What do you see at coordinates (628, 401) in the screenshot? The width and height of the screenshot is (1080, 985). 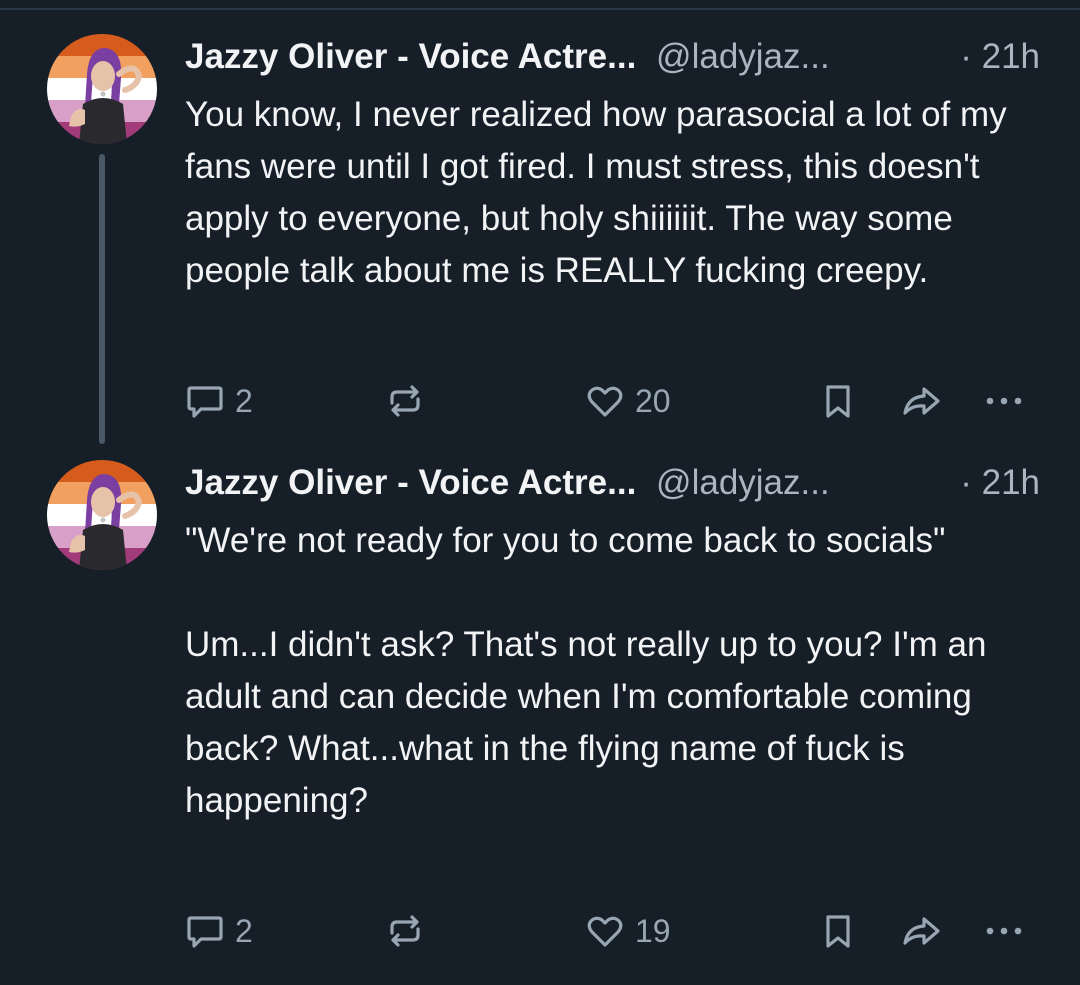 I see `like-button: 20` at bounding box center [628, 401].